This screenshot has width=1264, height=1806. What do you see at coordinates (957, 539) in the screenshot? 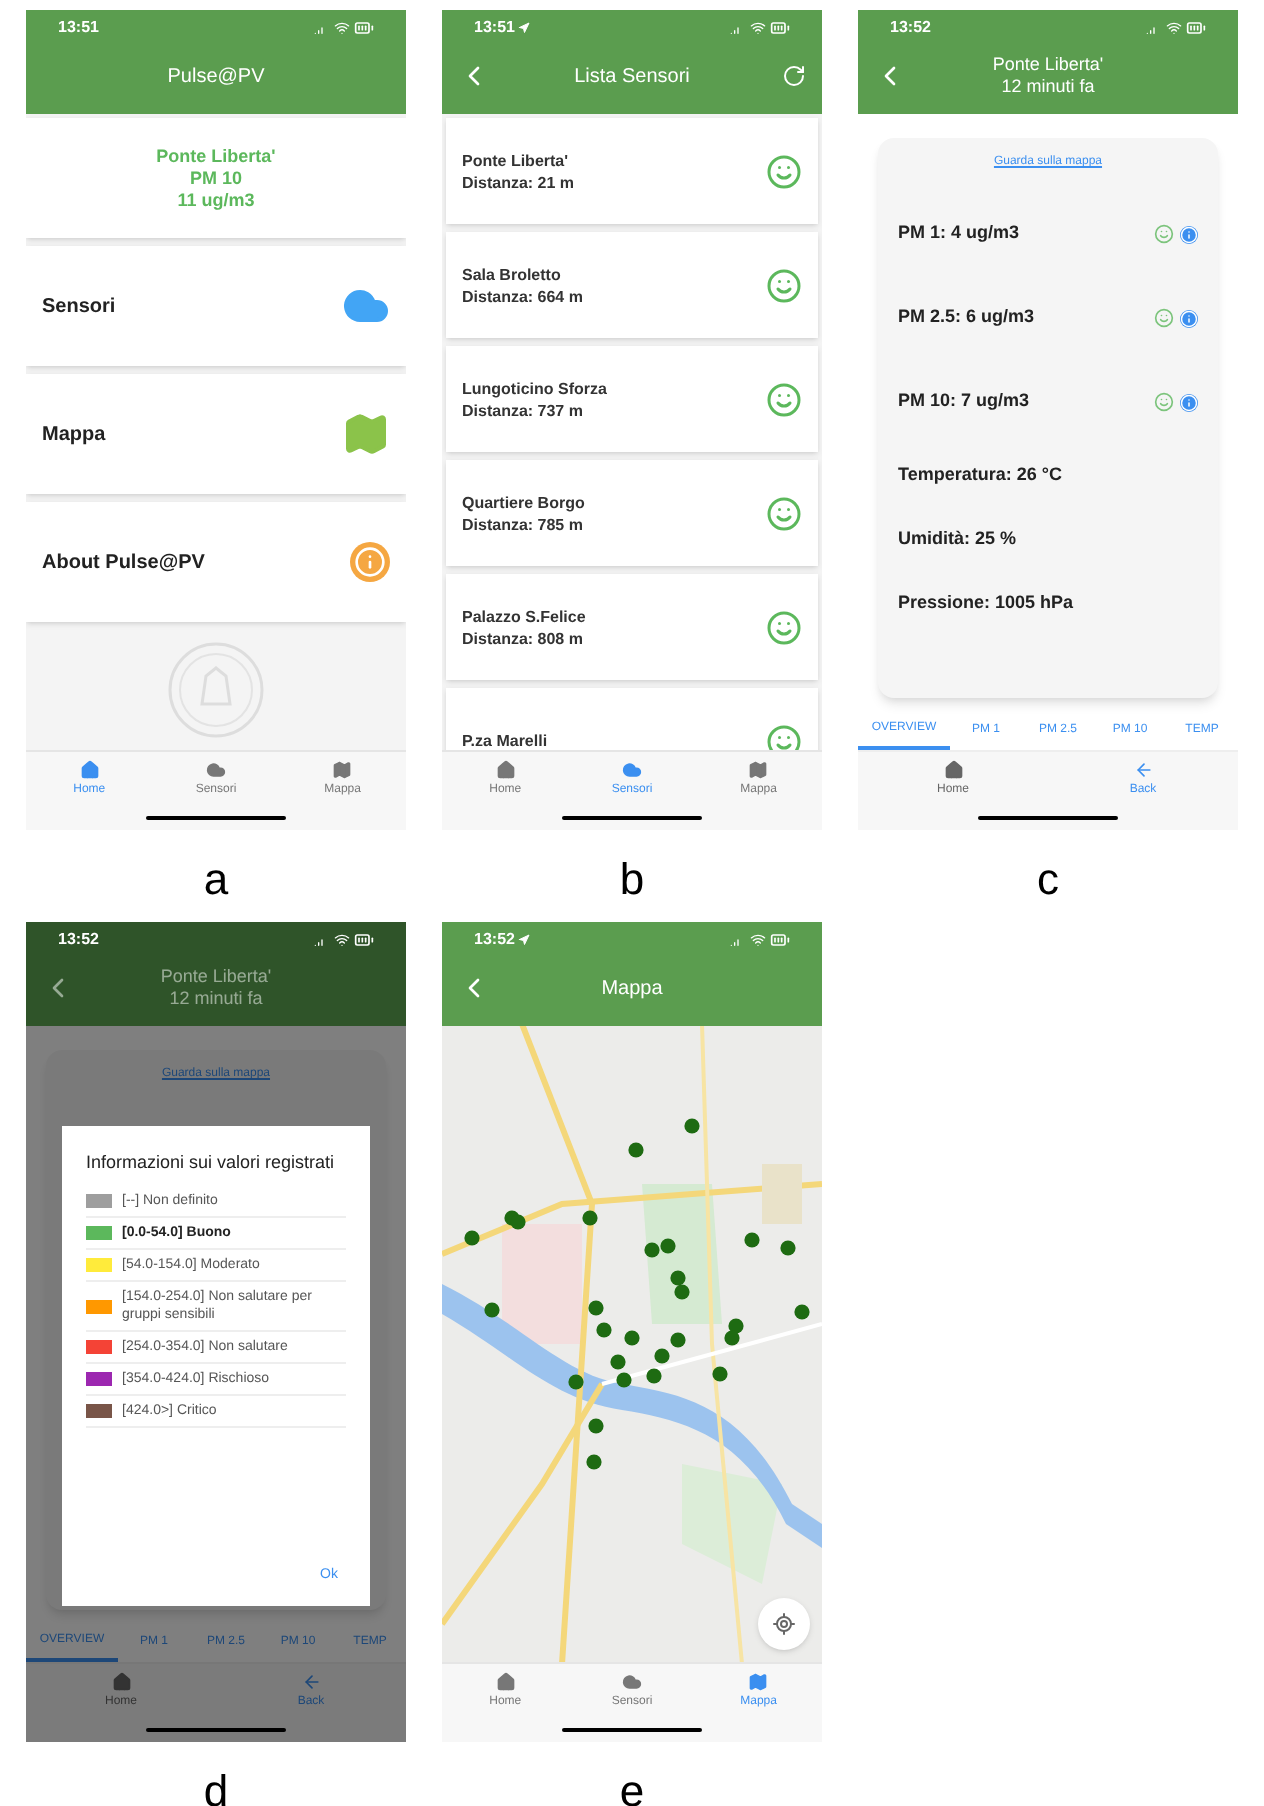
I see `reading-text: Umidità: 25 %` at bounding box center [957, 539].